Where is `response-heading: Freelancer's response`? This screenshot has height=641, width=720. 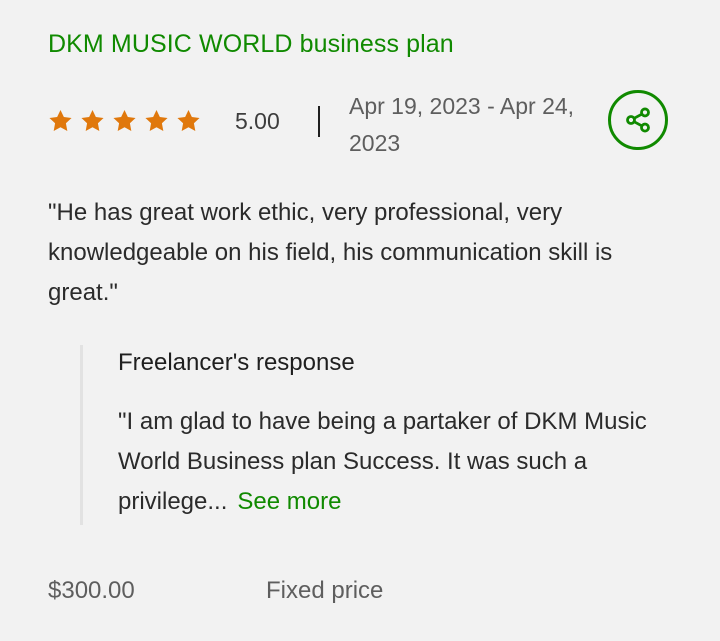
response-heading: Freelancer's response is located at coordinates (236, 362).